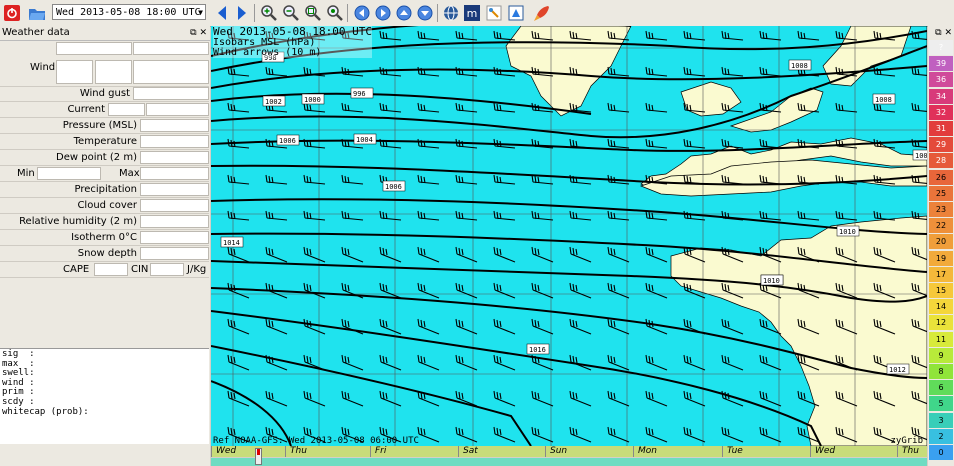 Image resolution: width=954 pixels, height=466 pixels. I want to click on legend-item: 9, so click(941, 355).